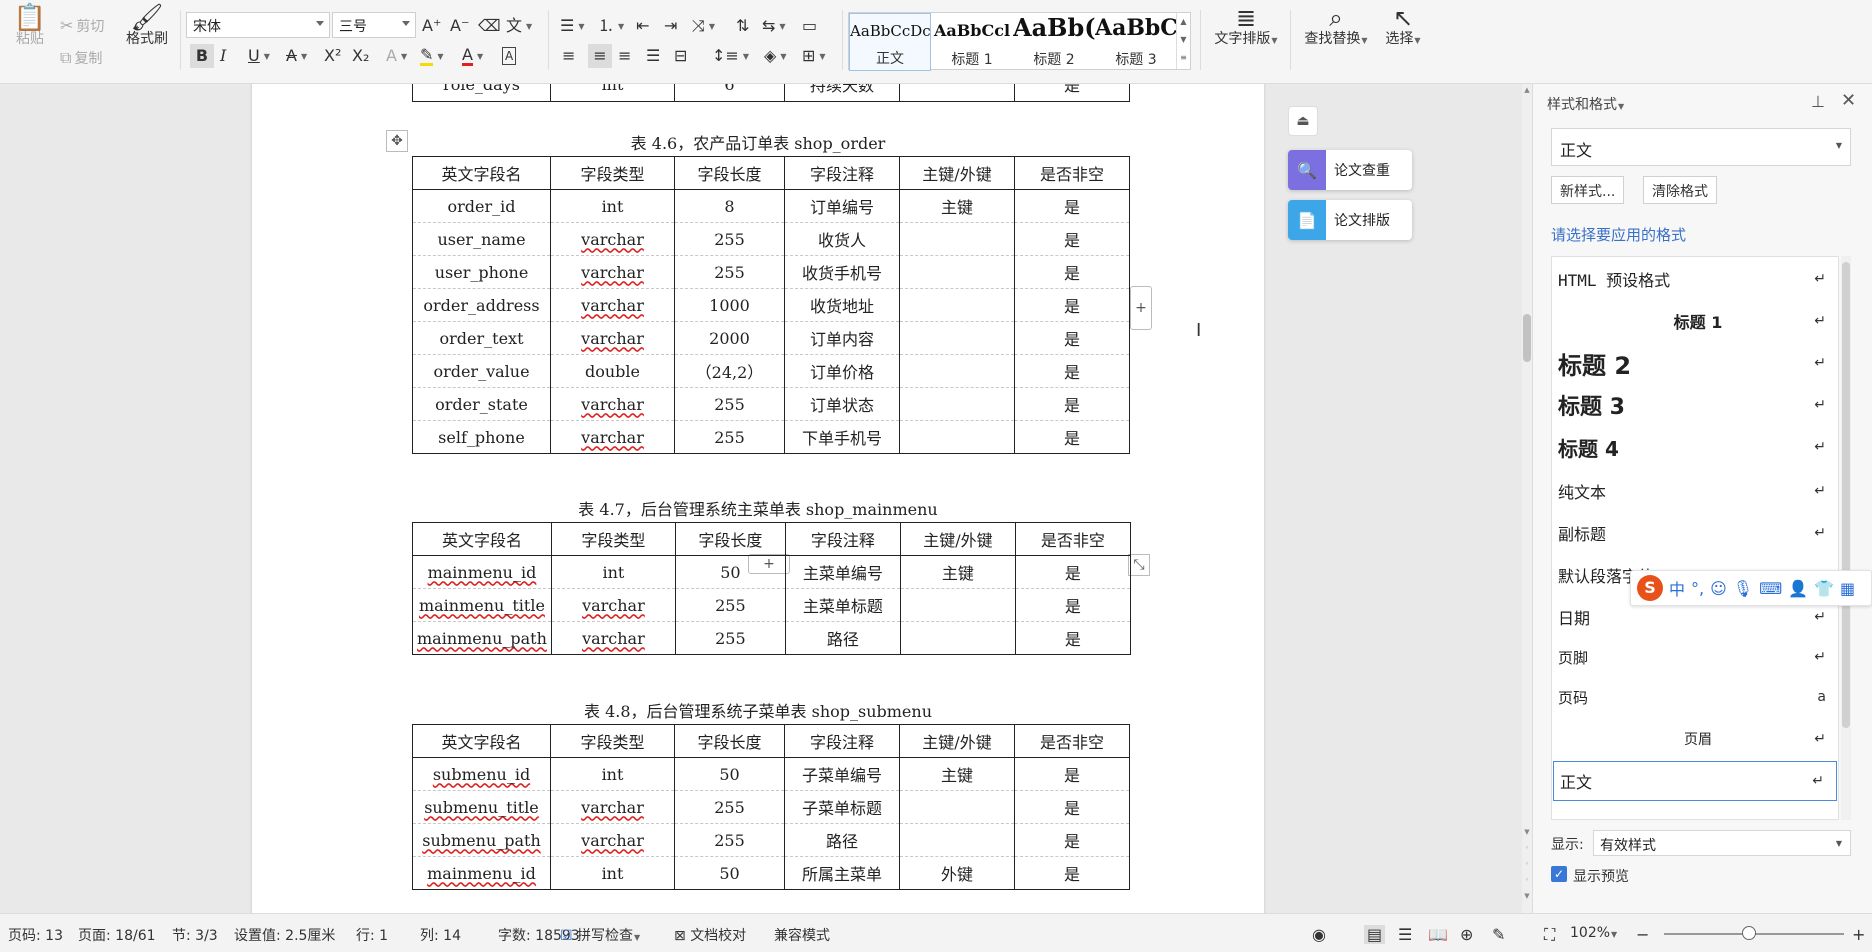 Image resolution: width=1872 pixels, height=952 pixels. What do you see at coordinates (259, 56) in the screenshot?
I see `underline-button: U ▼` at bounding box center [259, 56].